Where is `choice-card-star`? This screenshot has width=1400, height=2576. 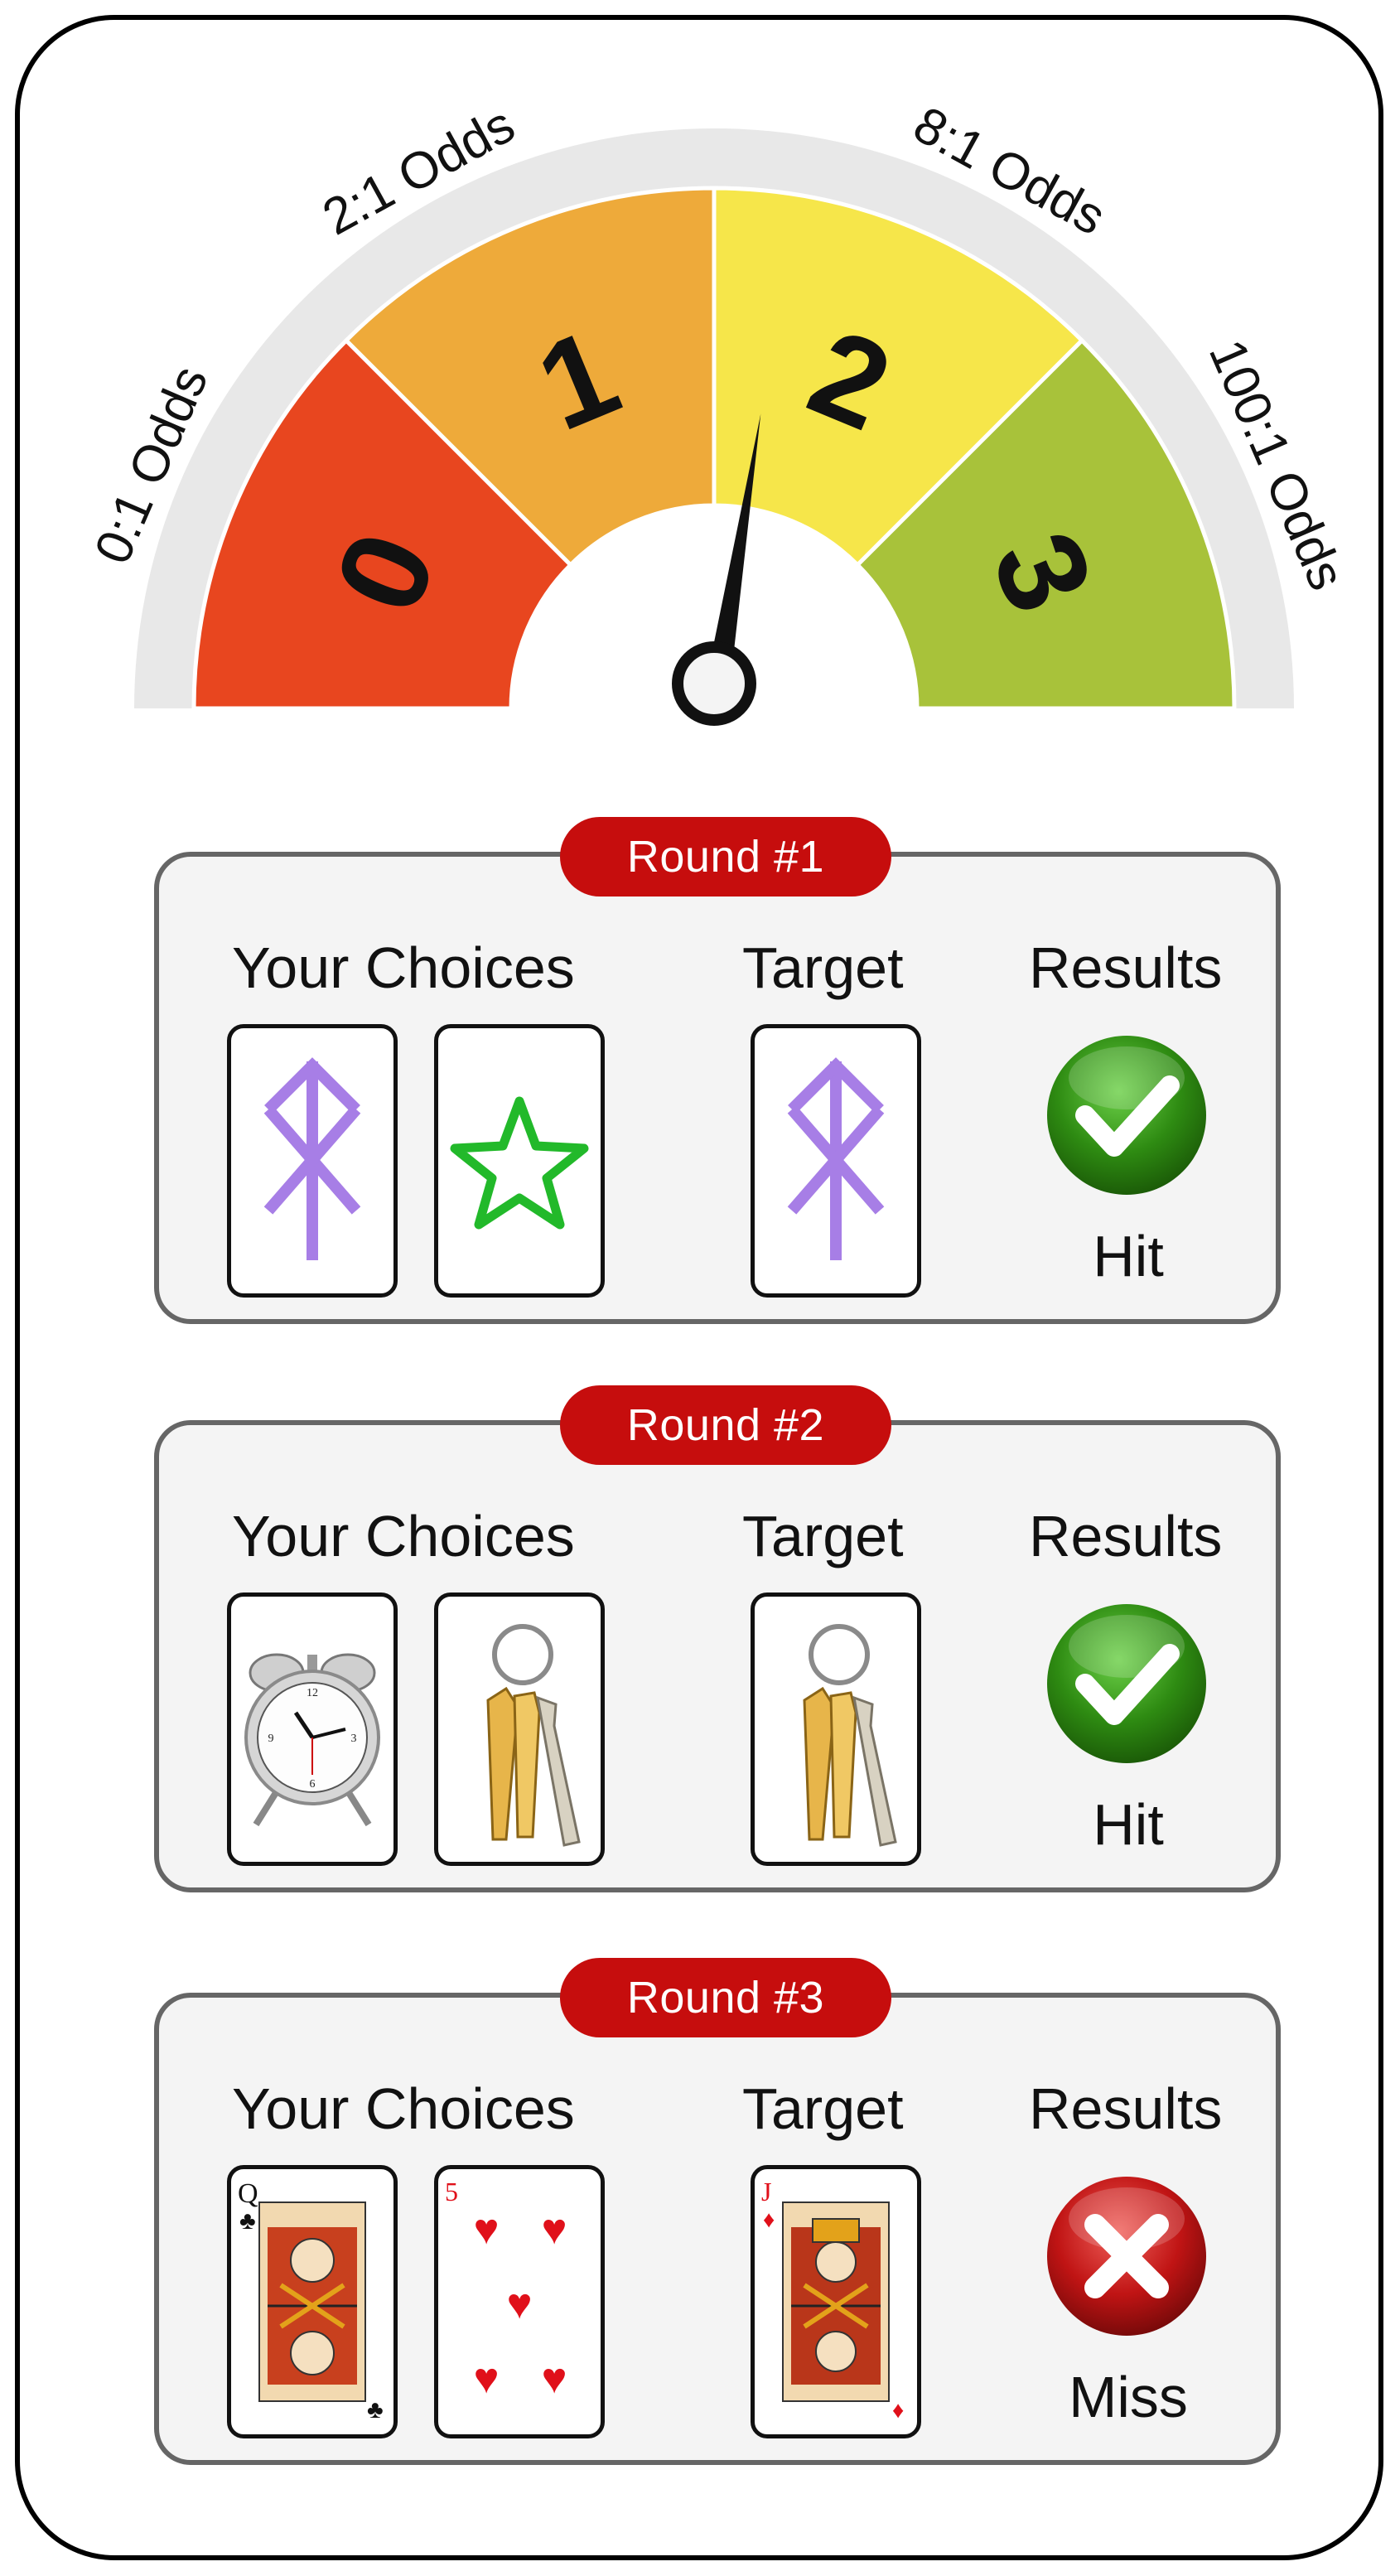
choice-card-star is located at coordinates (519, 1161).